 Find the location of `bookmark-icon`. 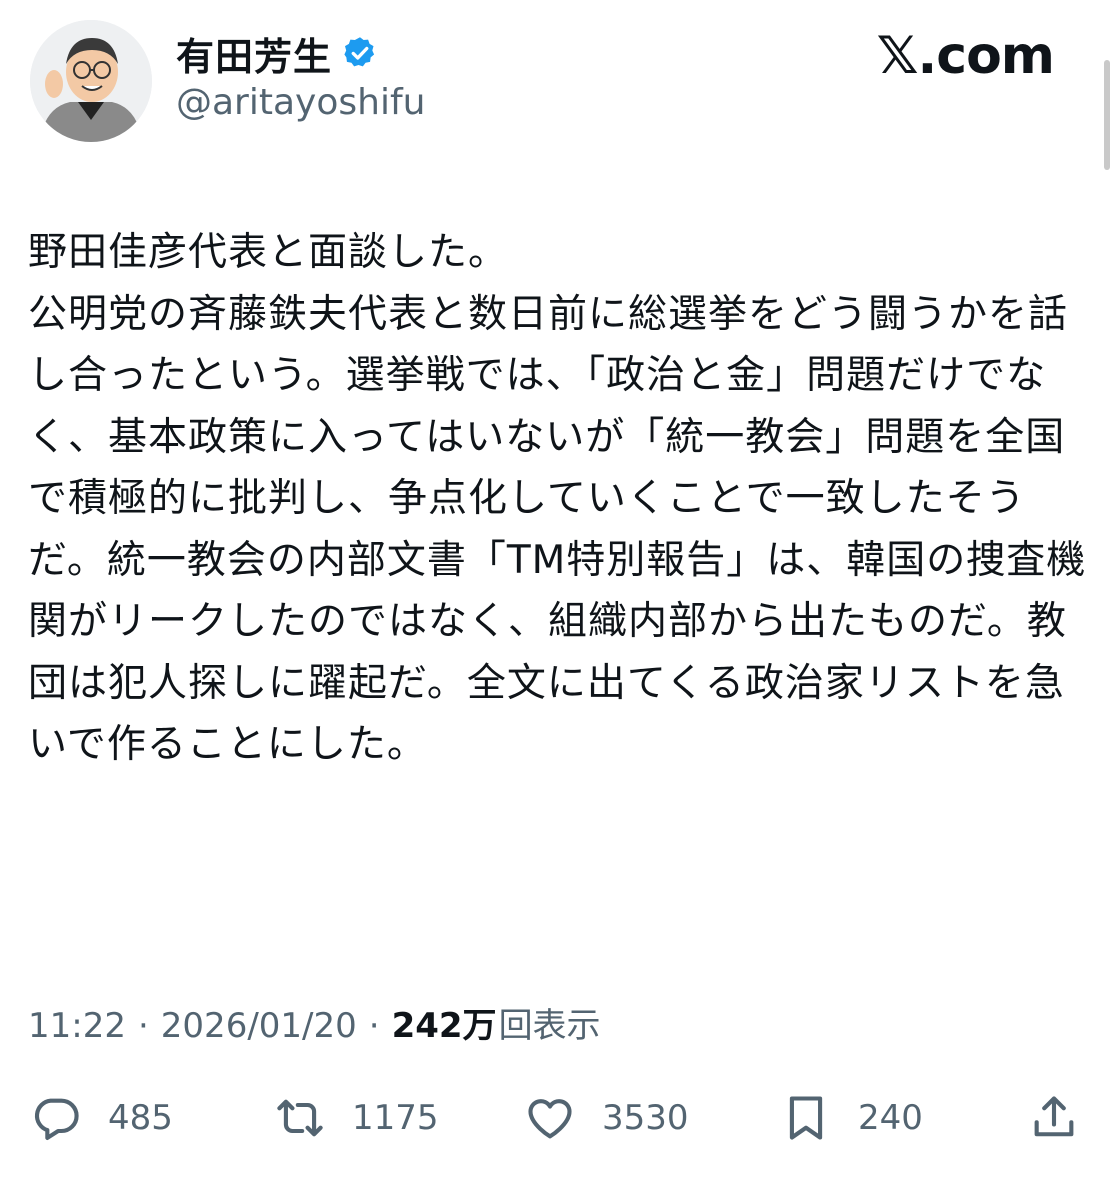

bookmark-icon is located at coordinates (806, 1118).